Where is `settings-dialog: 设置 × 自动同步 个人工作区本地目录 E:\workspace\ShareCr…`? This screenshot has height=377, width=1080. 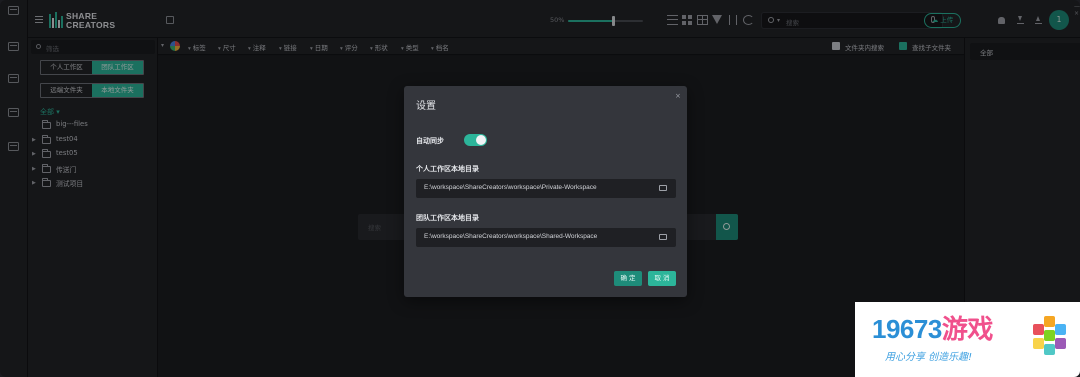 settings-dialog: 设置 × 自动同步 个人工作区本地目录 E:\workspace\ShareCr… is located at coordinates (545, 191).